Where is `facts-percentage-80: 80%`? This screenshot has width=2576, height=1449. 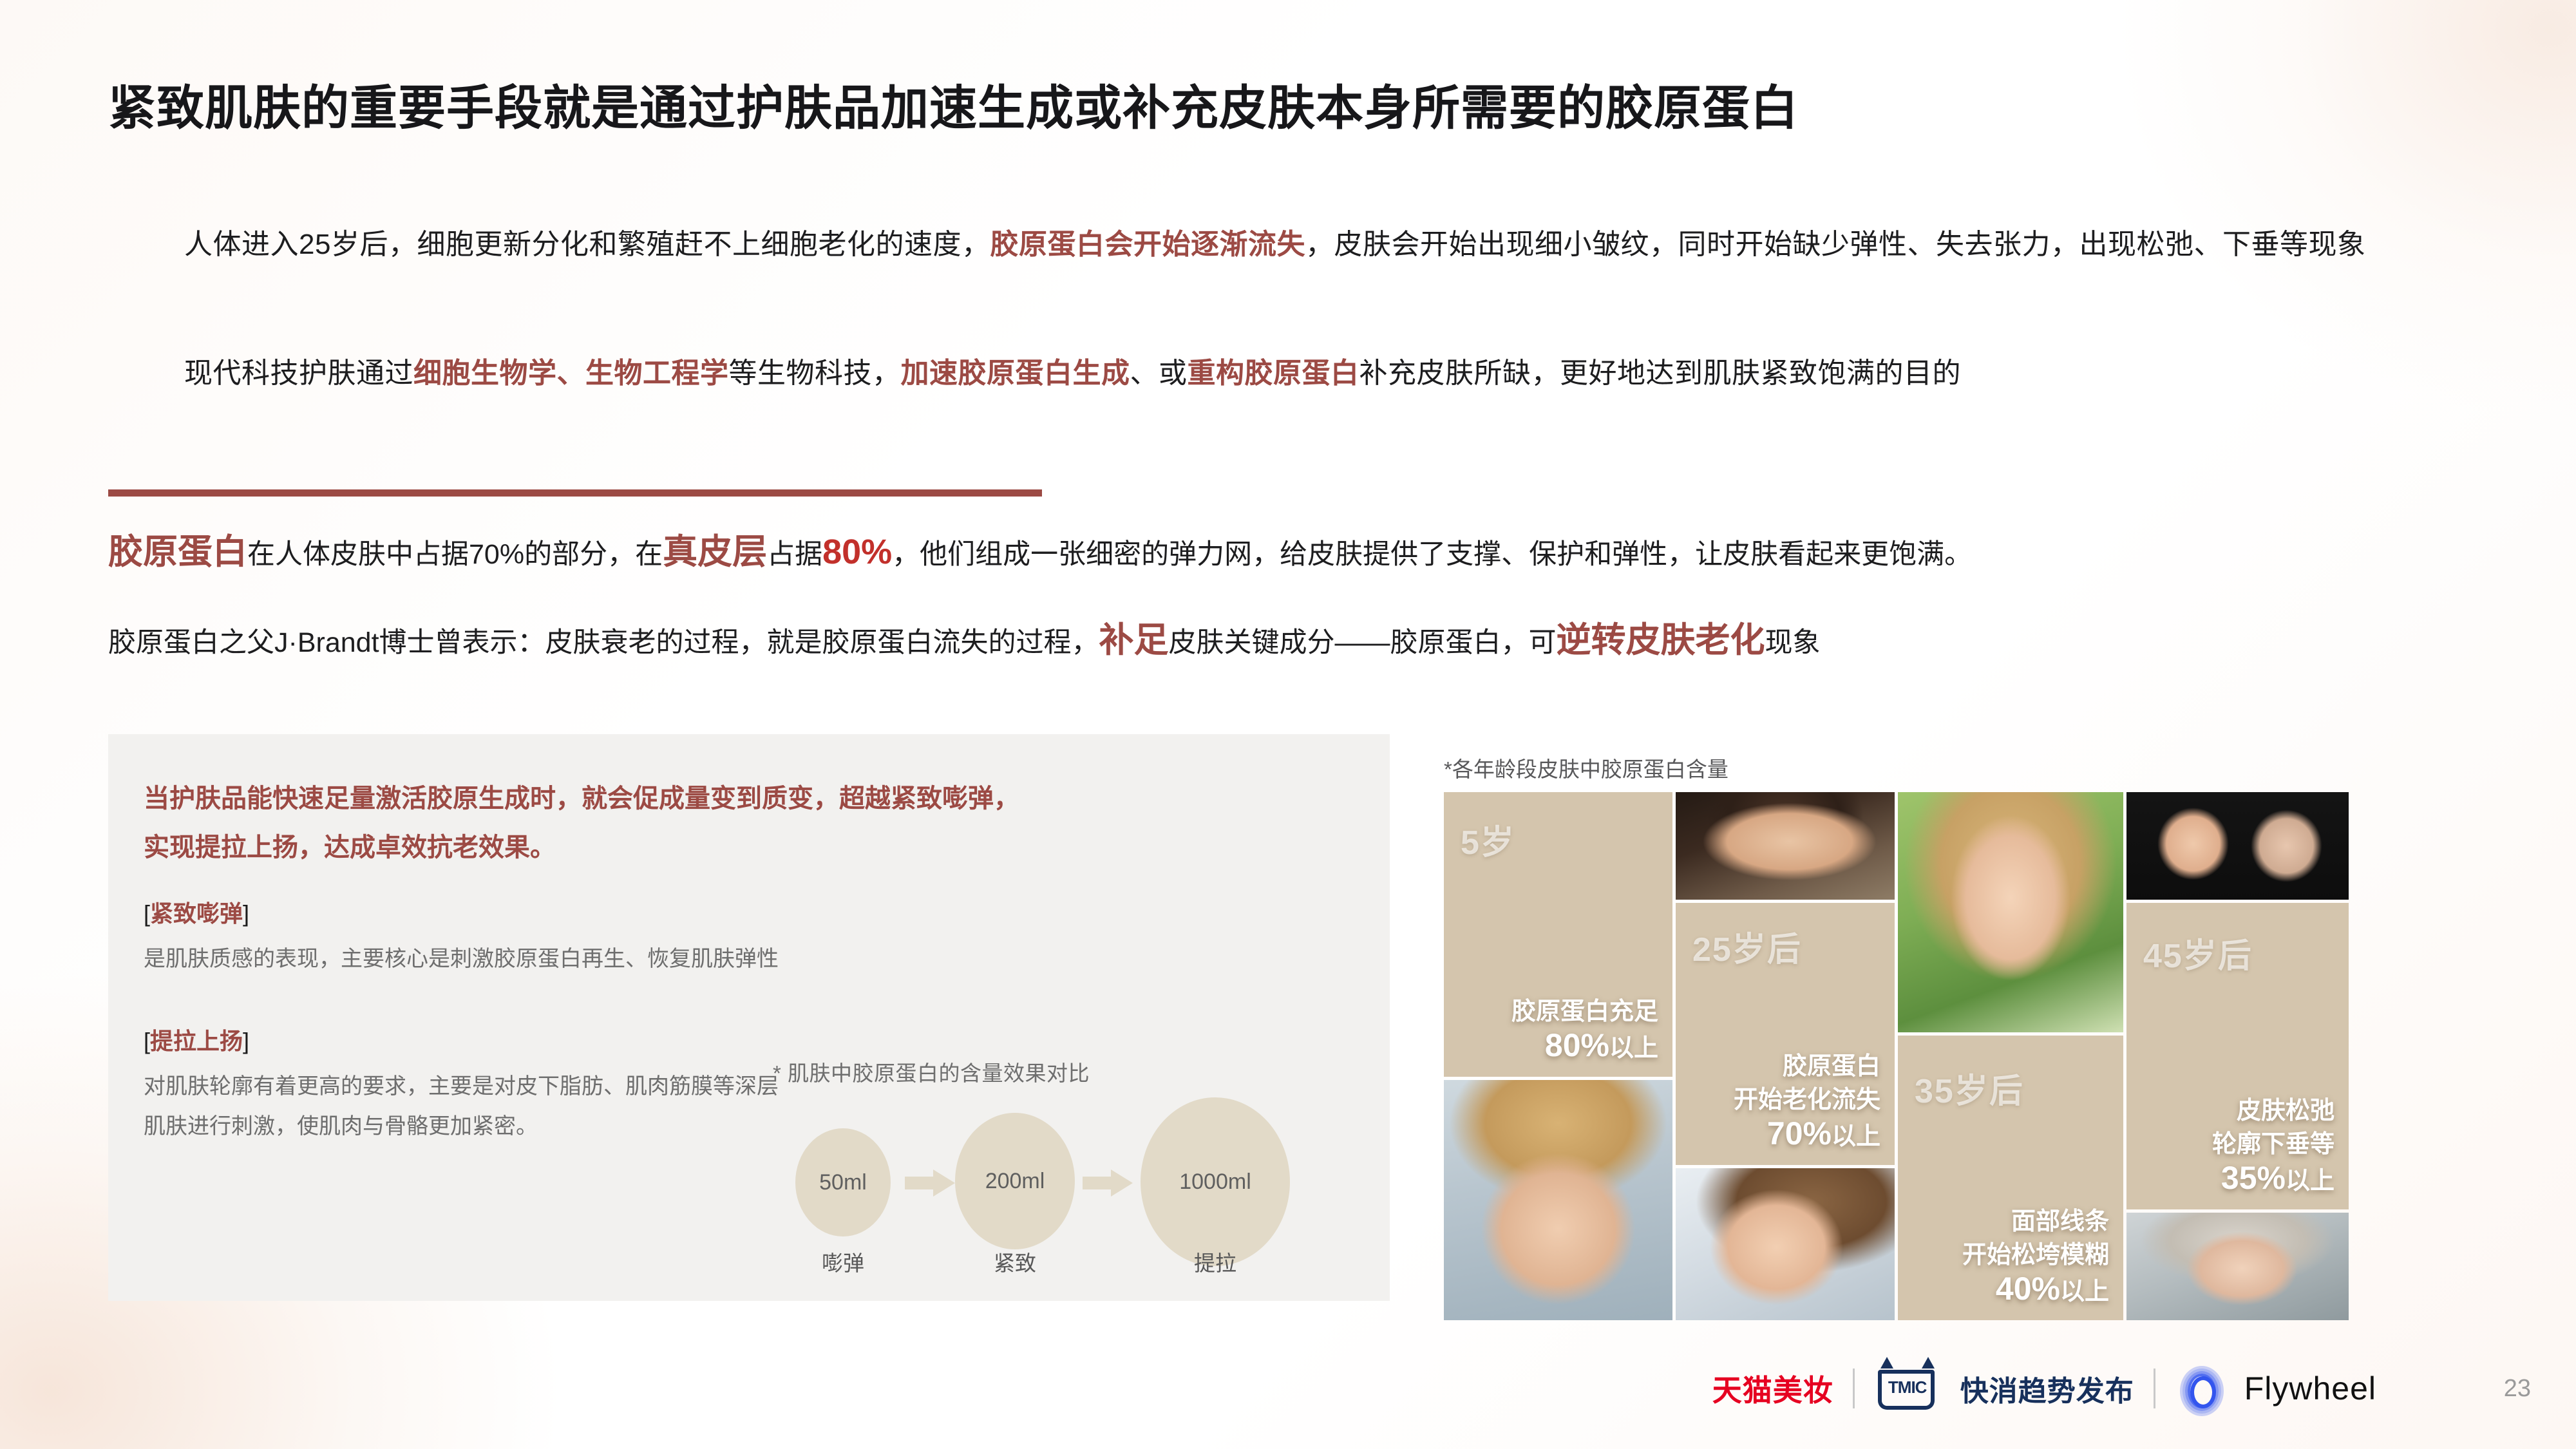
facts-percentage-80: 80% is located at coordinates (857, 552).